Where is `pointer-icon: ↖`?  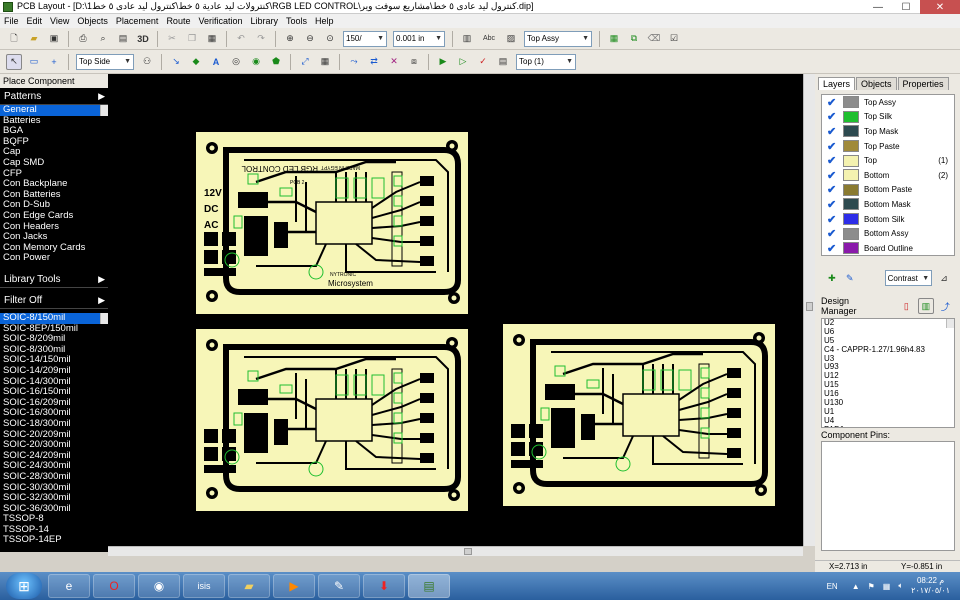 pointer-icon: ↖ is located at coordinates (14, 61).